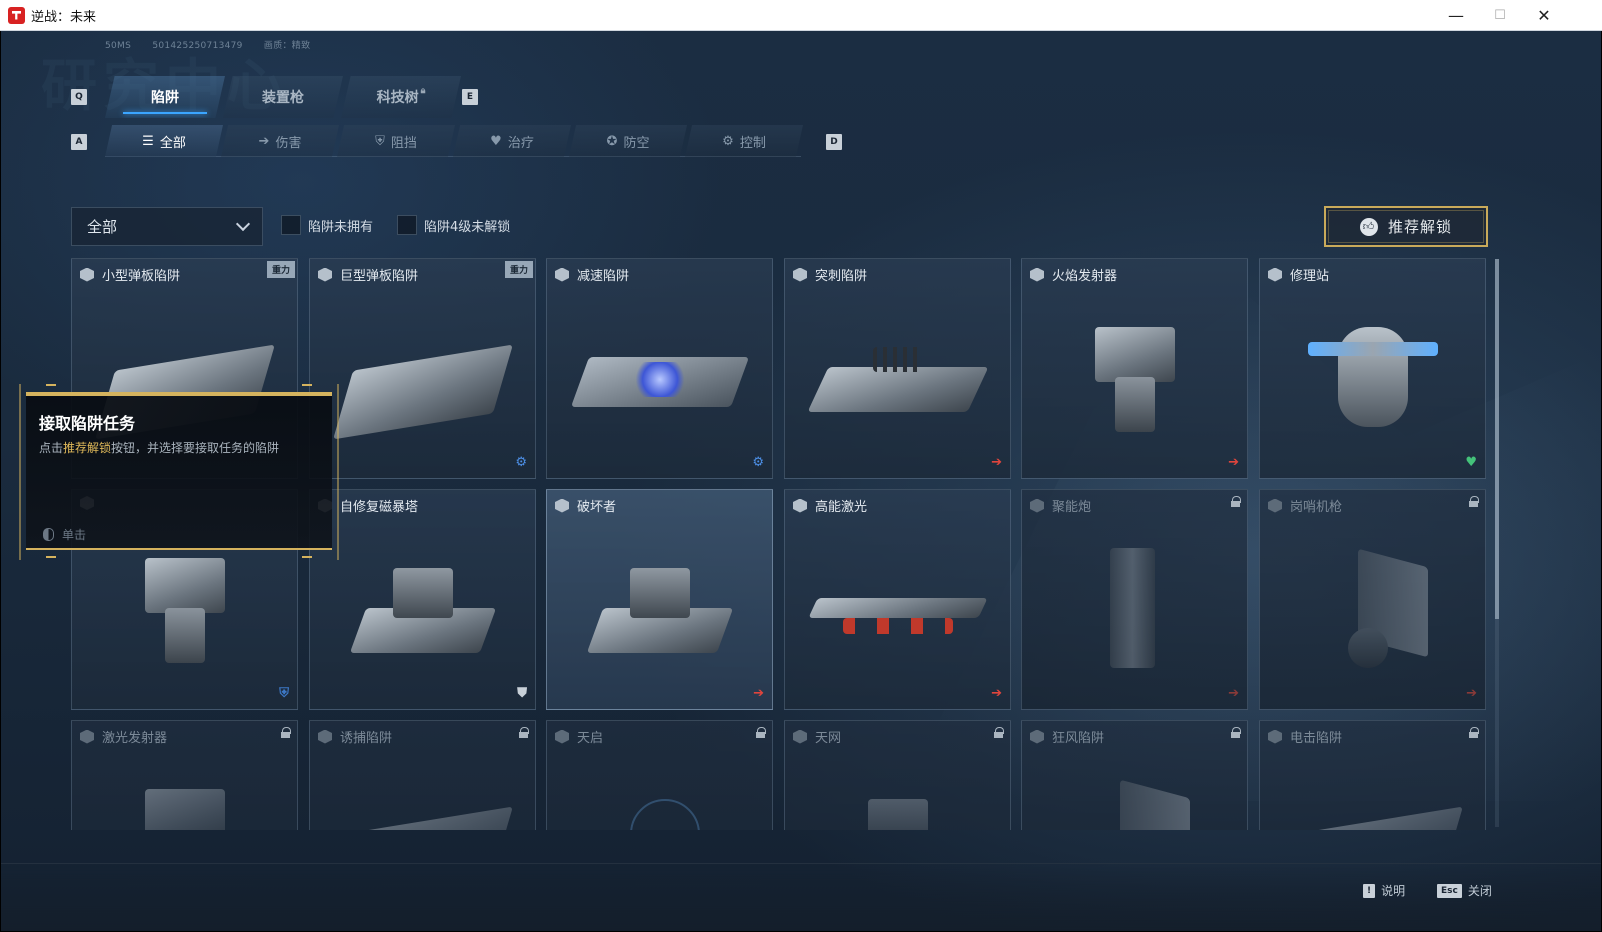 Image resolution: width=1602 pixels, height=932 pixels. What do you see at coordinates (1479, 891) in the screenshot?
I see `close-label: 关闭` at bounding box center [1479, 891].